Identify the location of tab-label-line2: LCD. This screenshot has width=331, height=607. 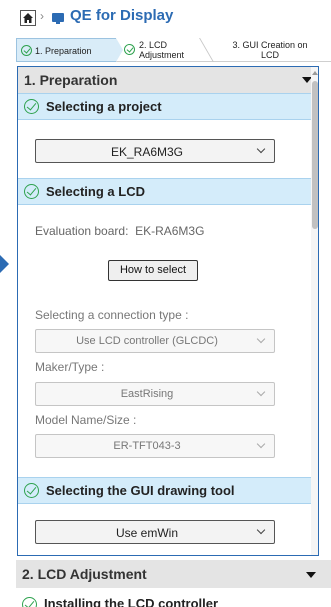
(269, 55).